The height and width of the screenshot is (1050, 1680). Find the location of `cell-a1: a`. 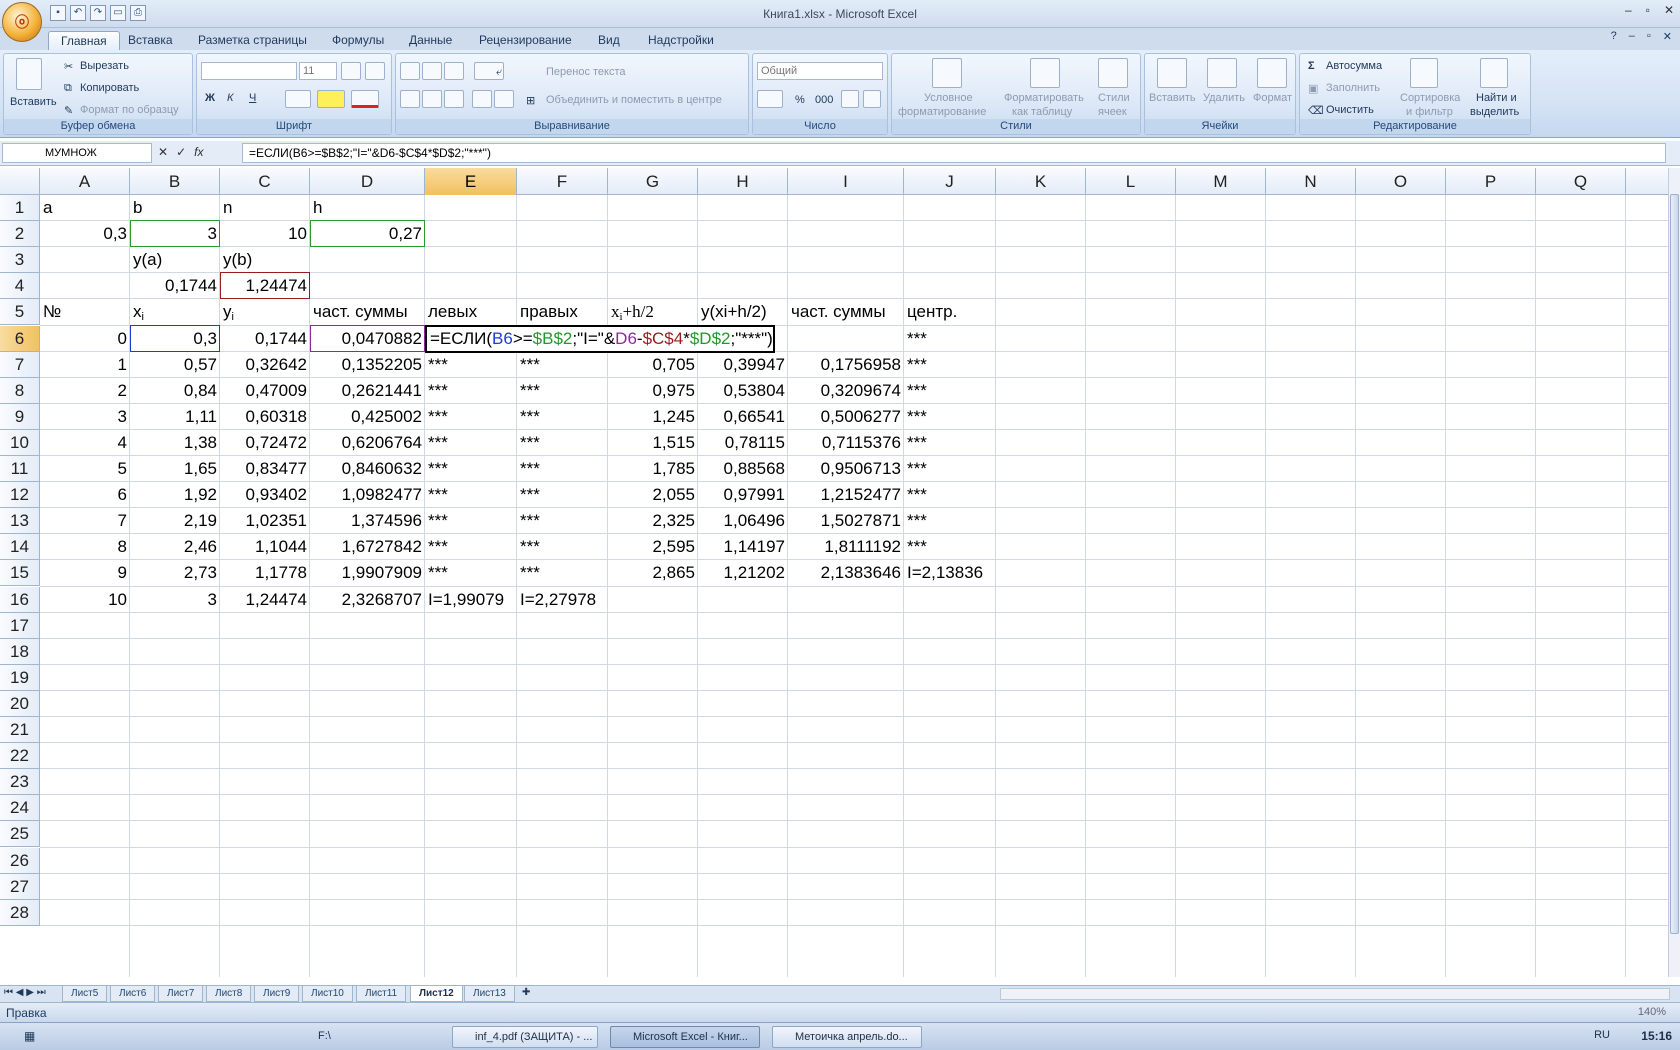

cell-a1: a is located at coordinates (85, 208).